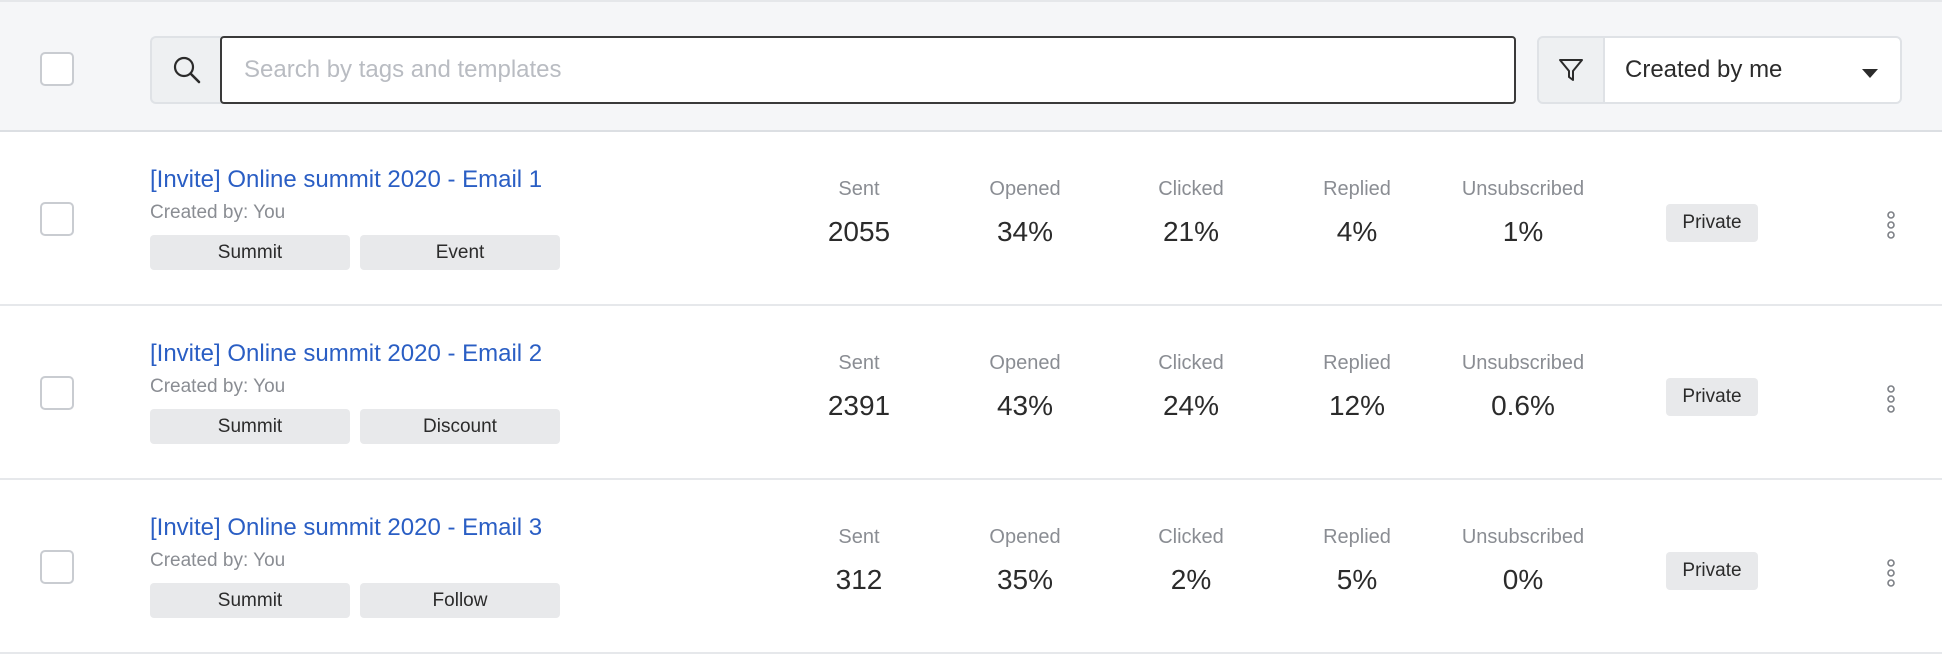 Image resolution: width=1942 pixels, height=654 pixels. Describe the element at coordinates (1870, 73) in the screenshot. I see `caret-down-icon` at that location.